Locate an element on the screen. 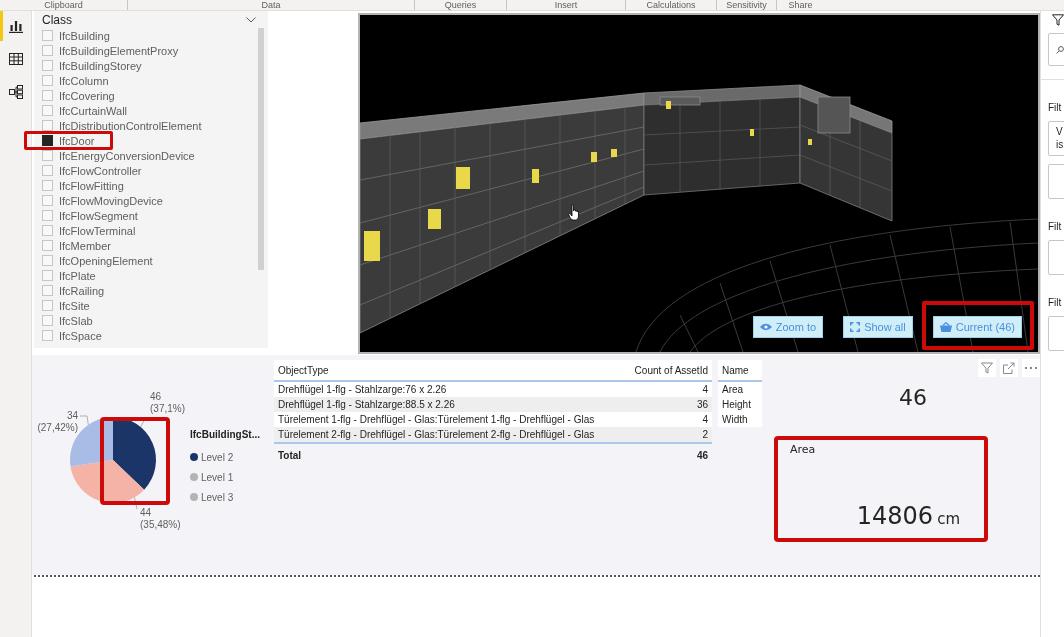  slicer-item: IfcBuilding is located at coordinates (76, 35).